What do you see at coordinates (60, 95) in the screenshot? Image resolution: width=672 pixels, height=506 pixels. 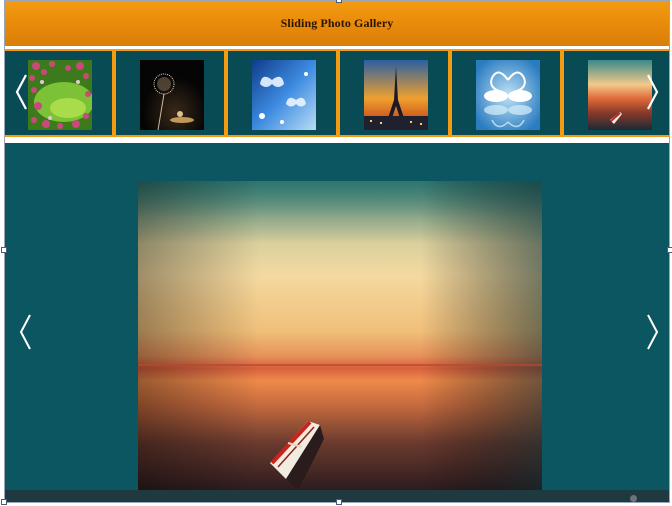 I see `thumbnail-pink-flowers` at bounding box center [60, 95].